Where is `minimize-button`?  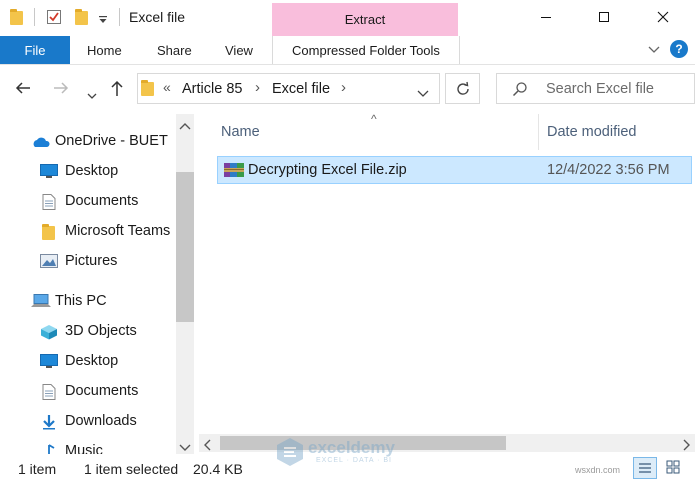
minimize-button is located at coordinates (546, 17).